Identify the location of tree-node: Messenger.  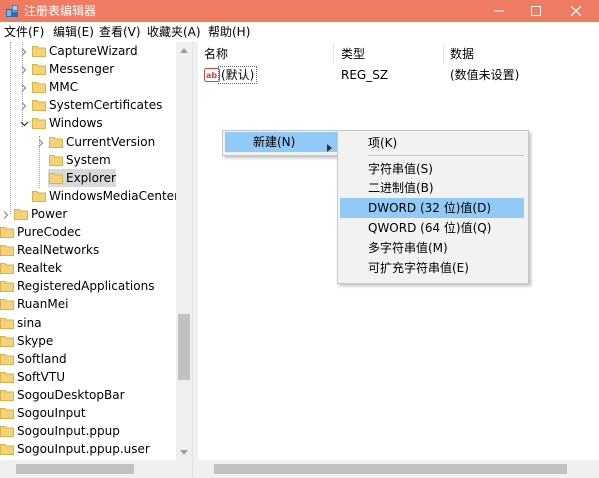
(88, 69).